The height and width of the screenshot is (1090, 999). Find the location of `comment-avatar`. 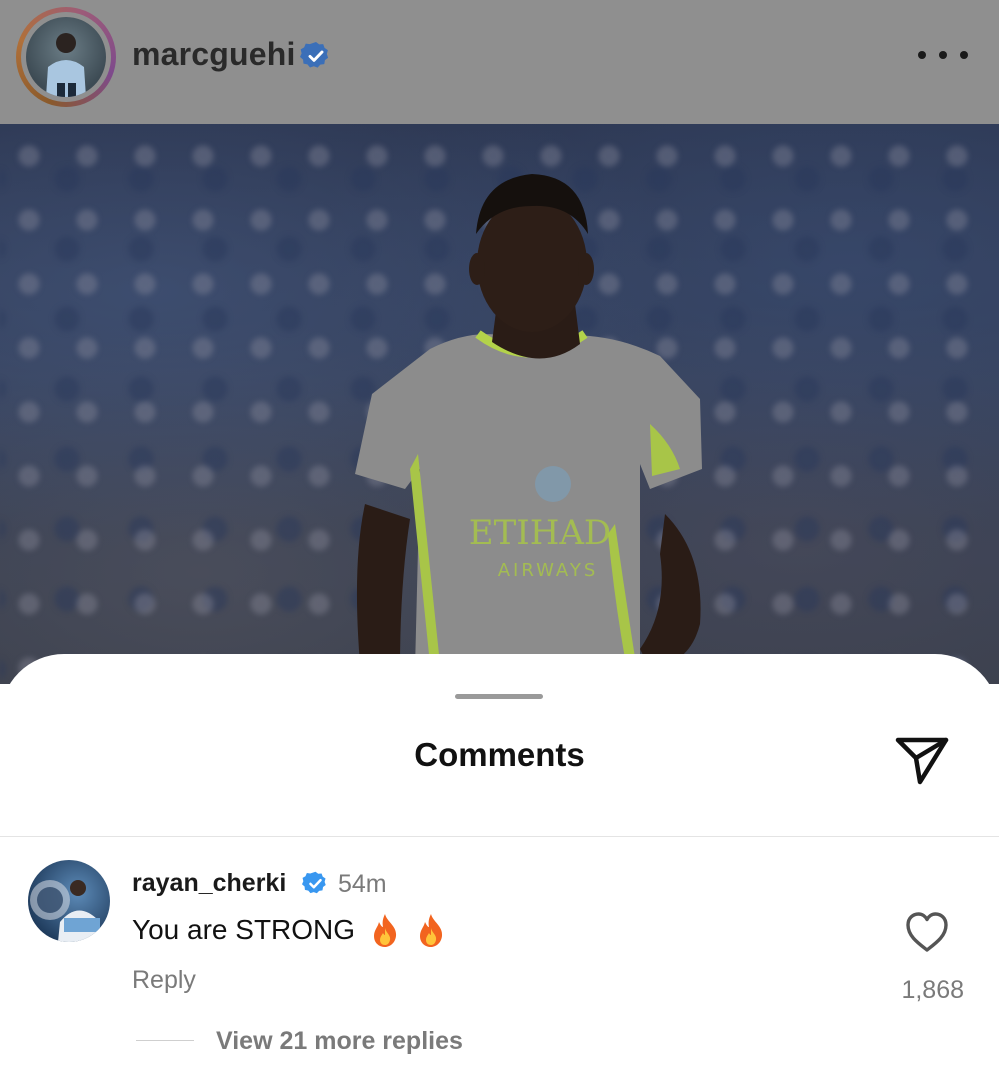

comment-avatar is located at coordinates (69, 901).